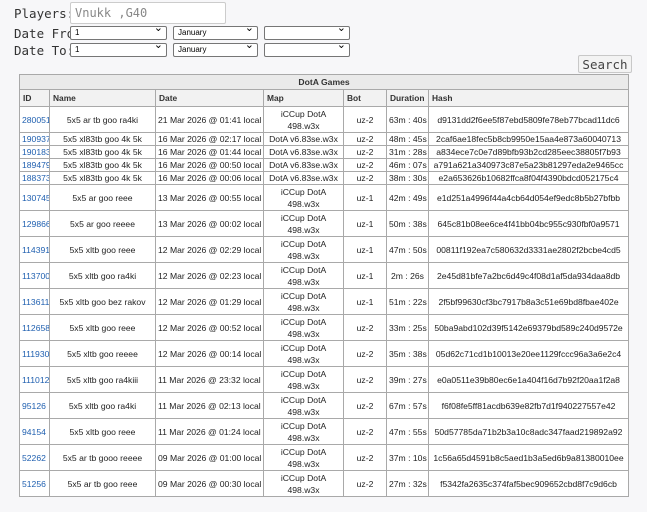 This screenshot has height=512, width=647. Describe the element at coordinates (35, 139) in the screenshot. I see `game-id-link: 190937` at that location.